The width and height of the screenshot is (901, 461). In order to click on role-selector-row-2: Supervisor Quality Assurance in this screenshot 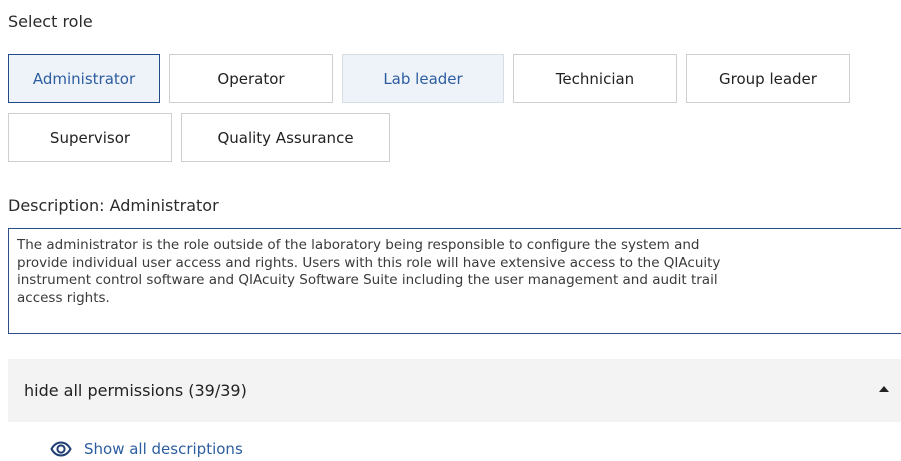, I will do `click(199, 137)`.